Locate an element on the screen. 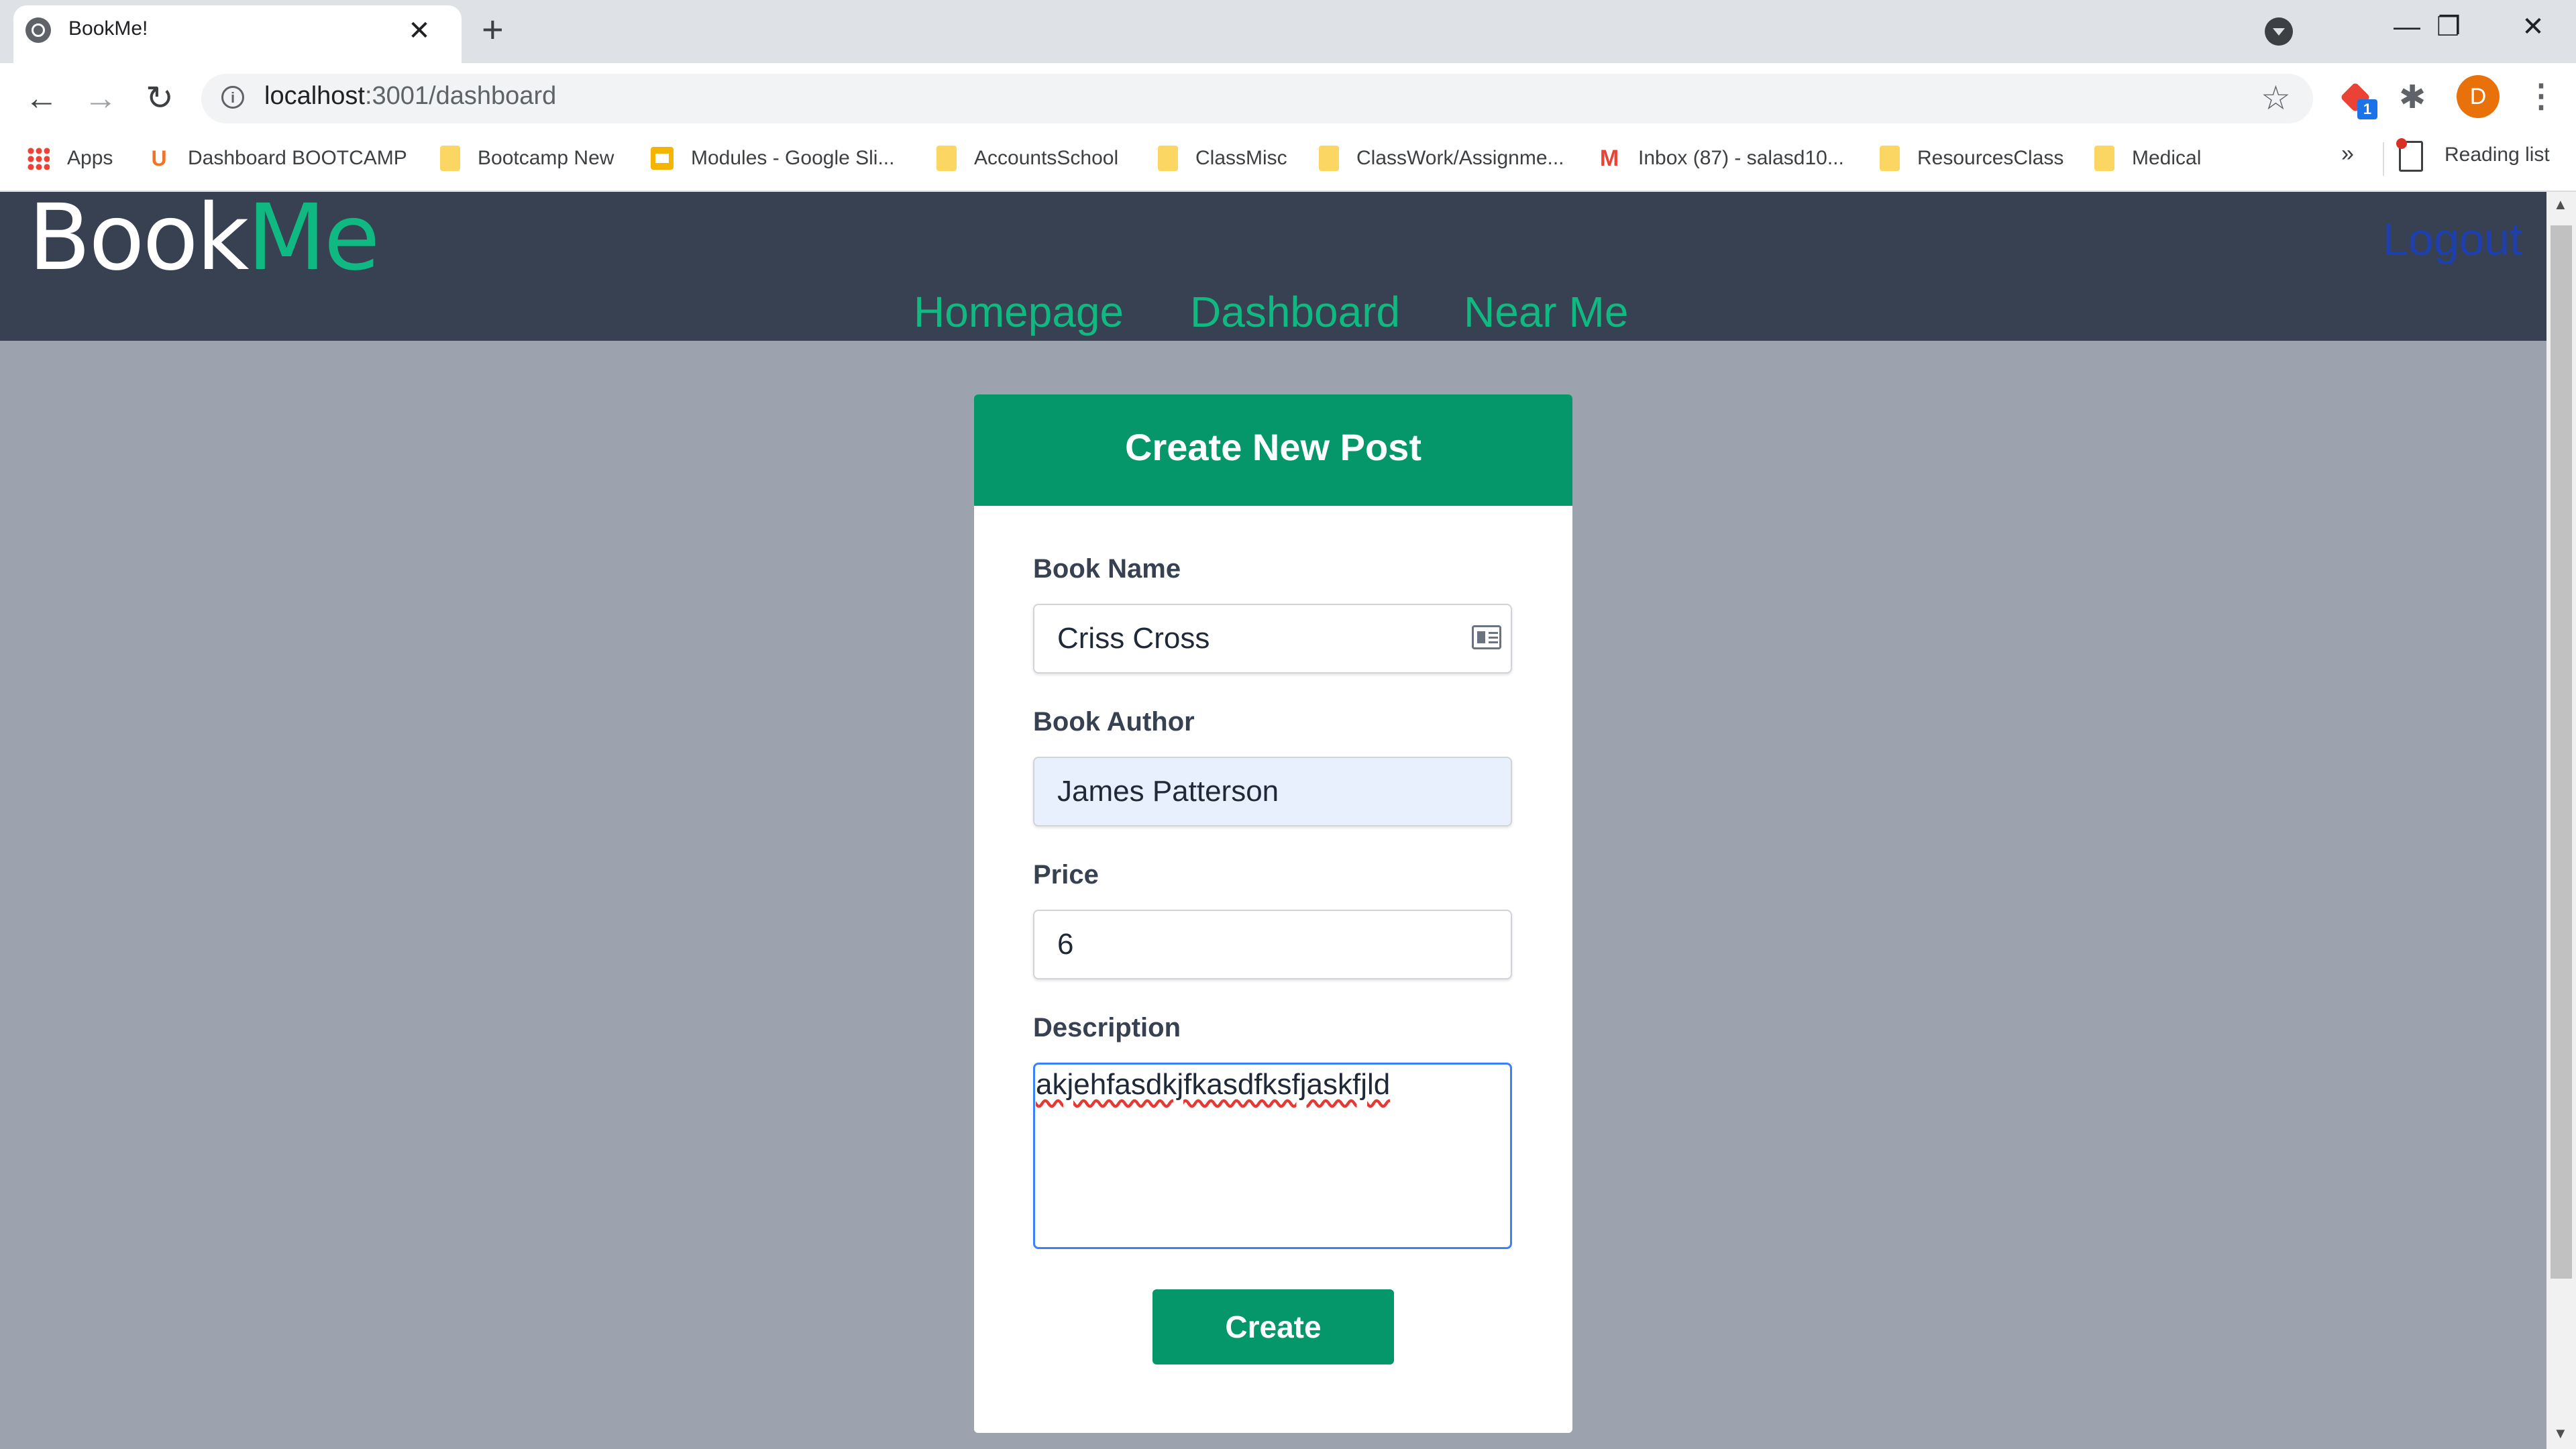 This screenshot has width=2576, height=1449. bookmark-label: Bootcamp New is located at coordinates (546, 158).